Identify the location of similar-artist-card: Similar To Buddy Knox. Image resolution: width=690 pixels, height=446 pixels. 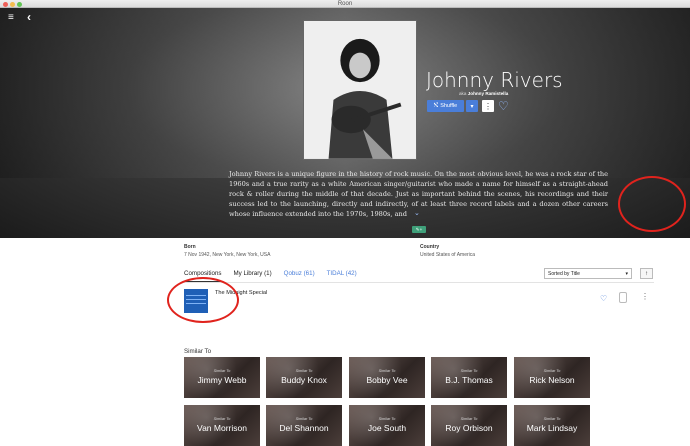
(304, 377).